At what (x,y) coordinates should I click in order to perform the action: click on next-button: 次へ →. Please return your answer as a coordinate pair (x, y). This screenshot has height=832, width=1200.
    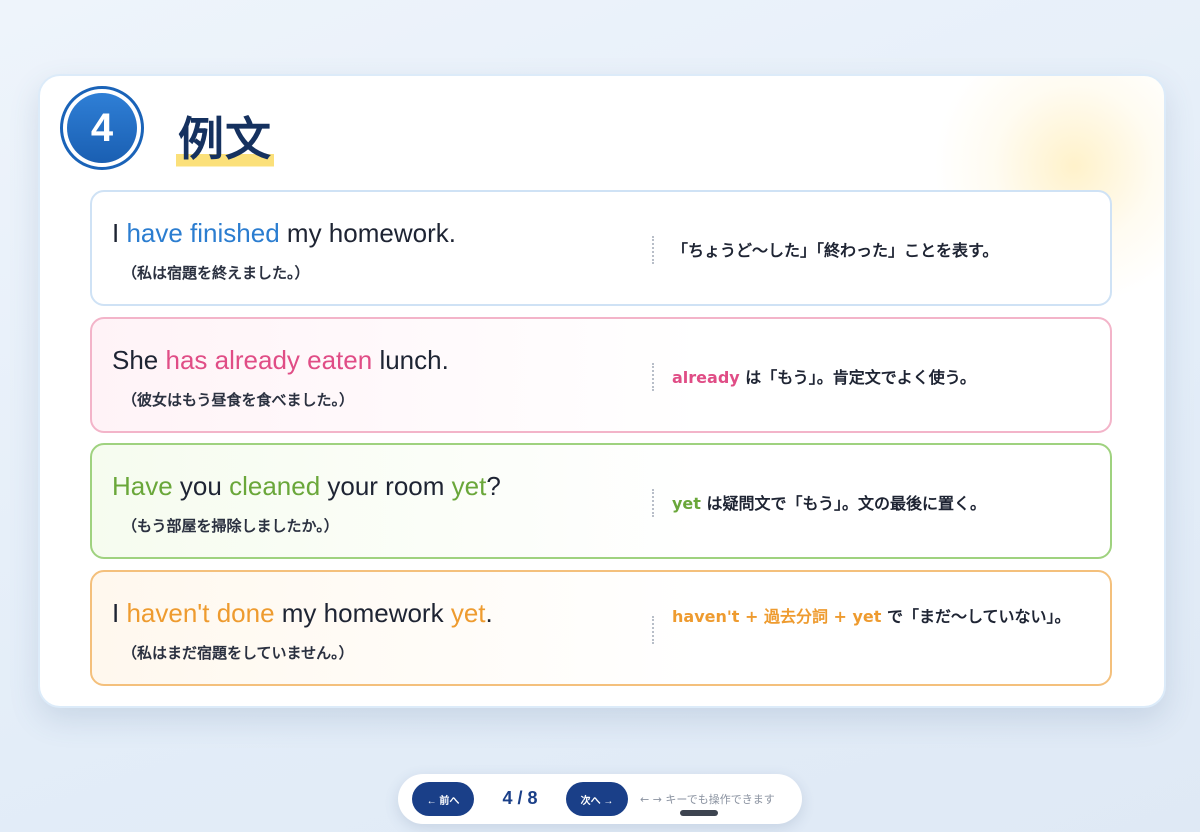
    Looking at the image, I should click on (597, 799).